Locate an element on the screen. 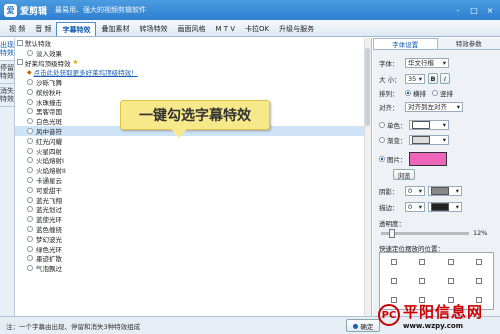 The image size is (500, 334). align-select: 对齐到左对齐 ▾ is located at coordinates (434, 107).